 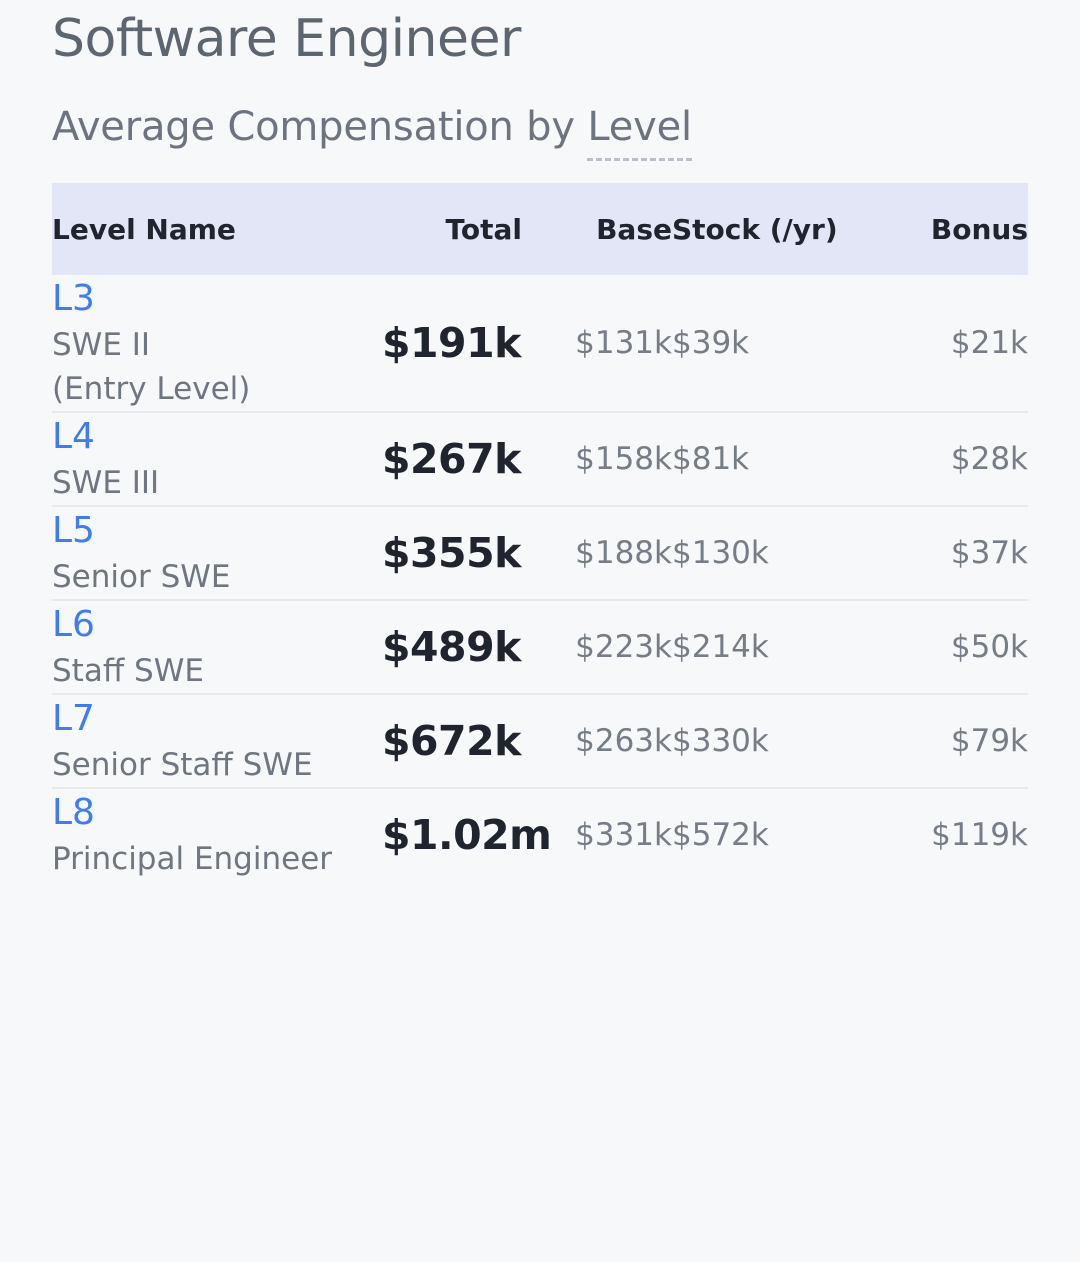 I want to click on base-value: $158k, so click(x=623, y=459).